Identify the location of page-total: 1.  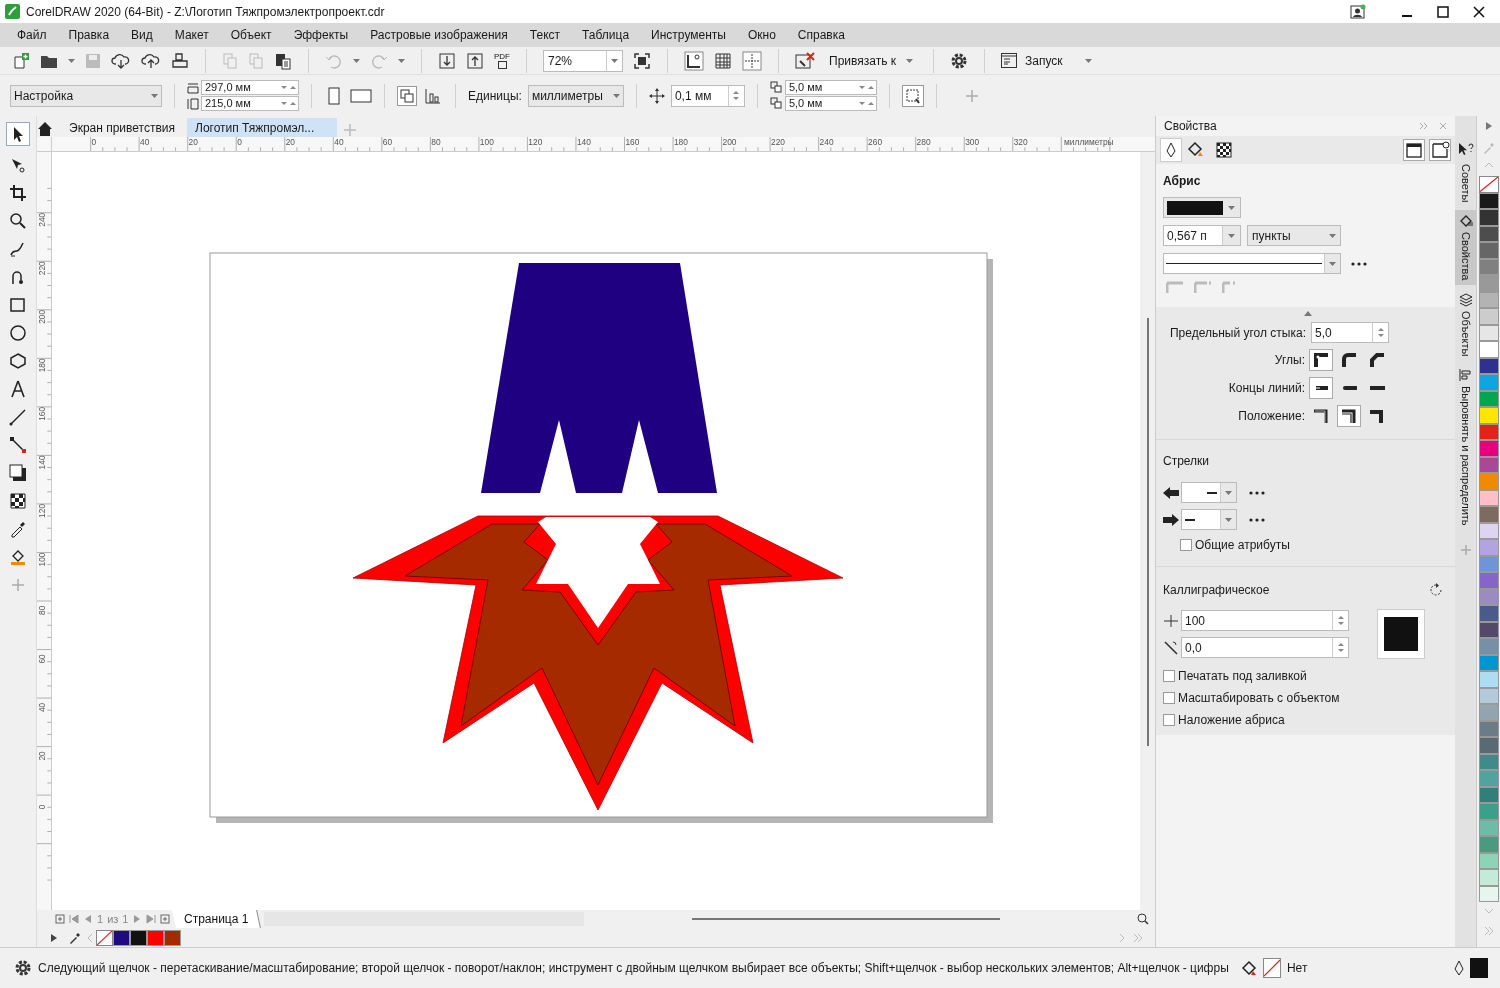
(125, 919).